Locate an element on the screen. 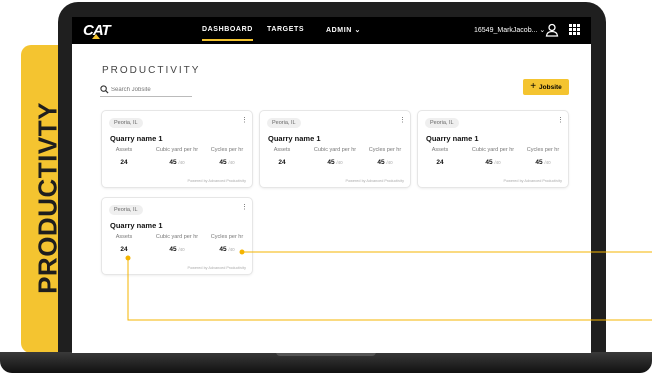 The width and height of the screenshot is (652, 381). search-icon is located at coordinates (104, 89).